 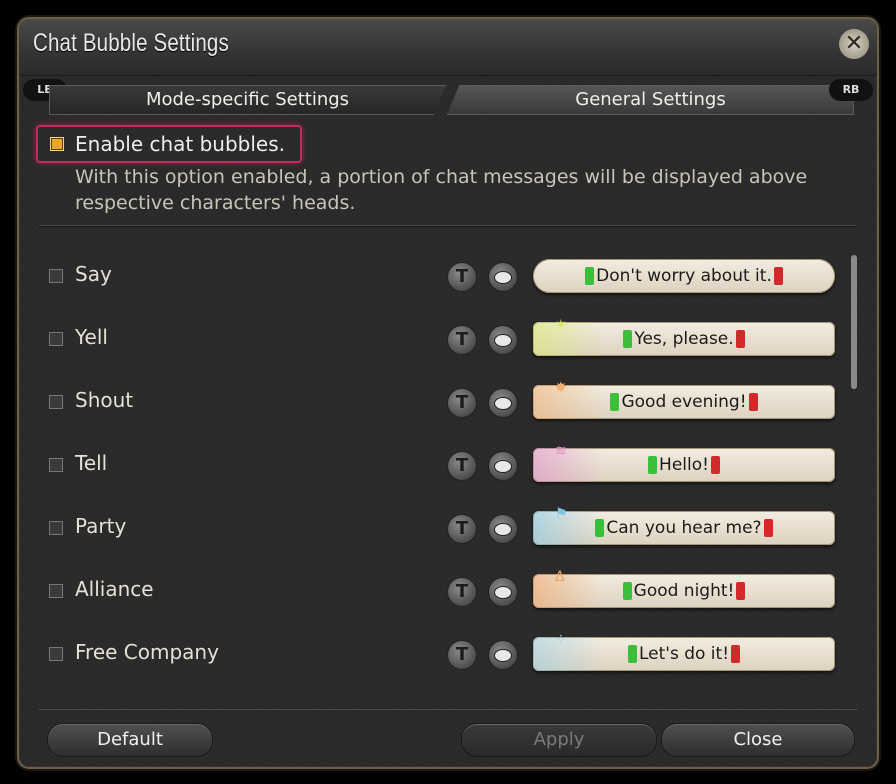 I want to click on bubble-preview-text: Yes, please., so click(x=684, y=339).